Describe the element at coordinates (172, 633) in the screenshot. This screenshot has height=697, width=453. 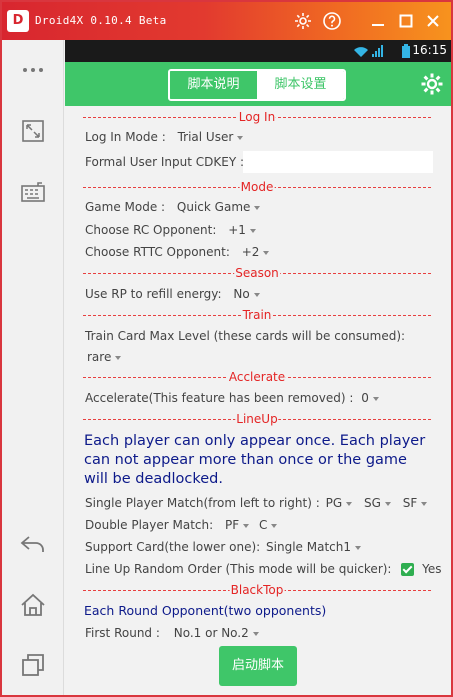
I see `first-round-row: First Round : No.1 or No.2` at that location.